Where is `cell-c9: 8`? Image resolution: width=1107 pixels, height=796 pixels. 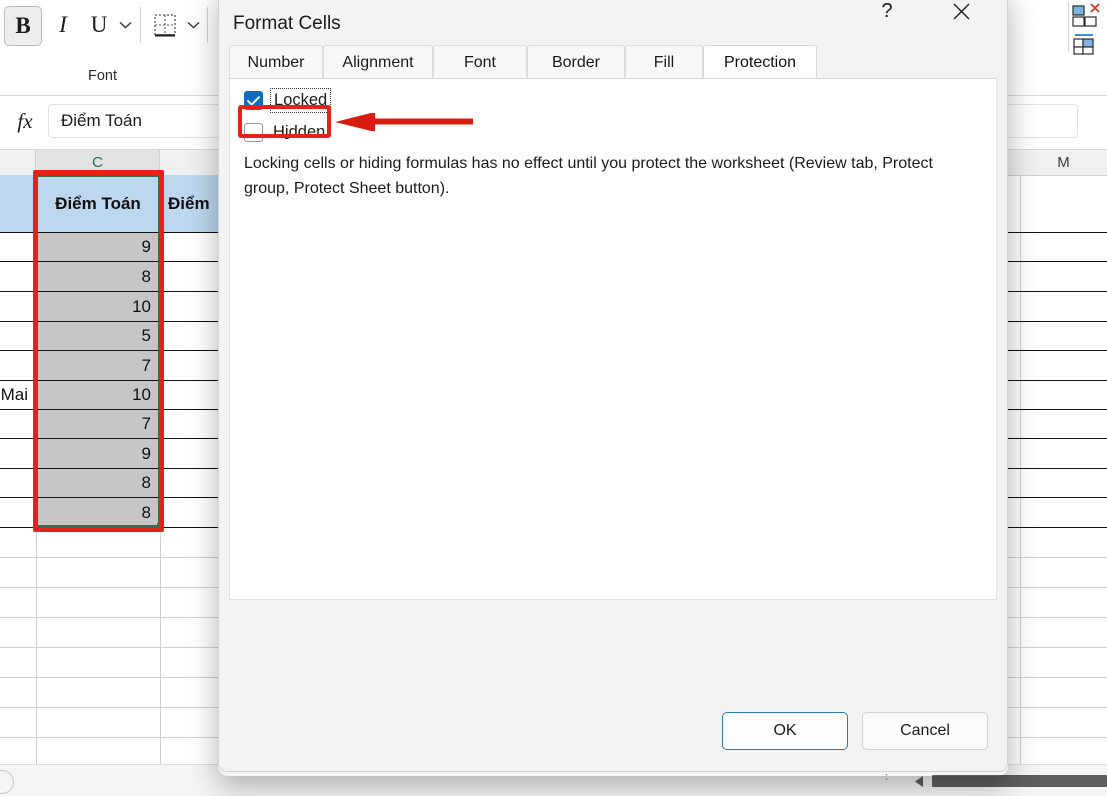 cell-c9: 8 is located at coordinates (98, 483).